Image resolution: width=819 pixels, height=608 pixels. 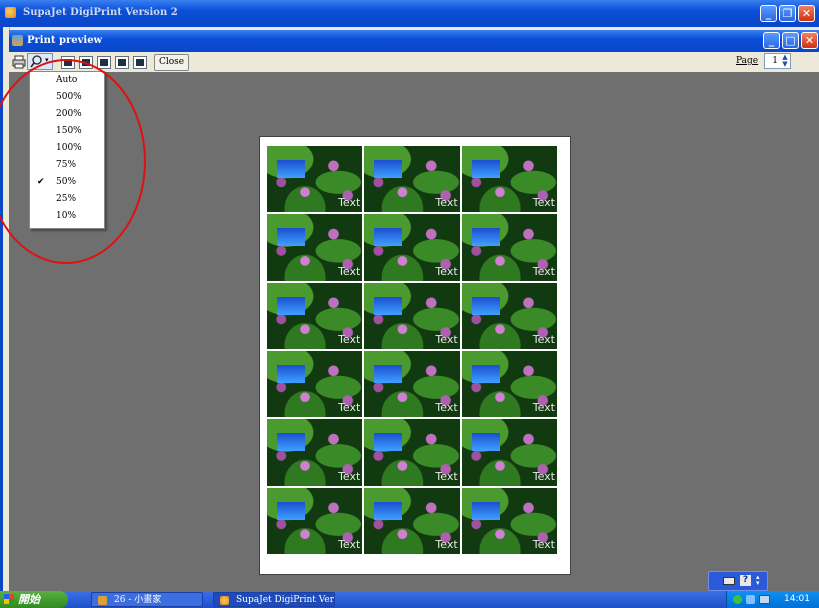 I want to click on paint-icon, so click(x=102, y=600).